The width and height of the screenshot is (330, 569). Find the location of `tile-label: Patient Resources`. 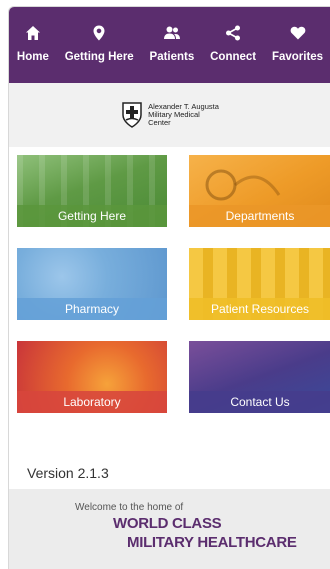

tile-label: Patient Resources is located at coordinates (259, 309).